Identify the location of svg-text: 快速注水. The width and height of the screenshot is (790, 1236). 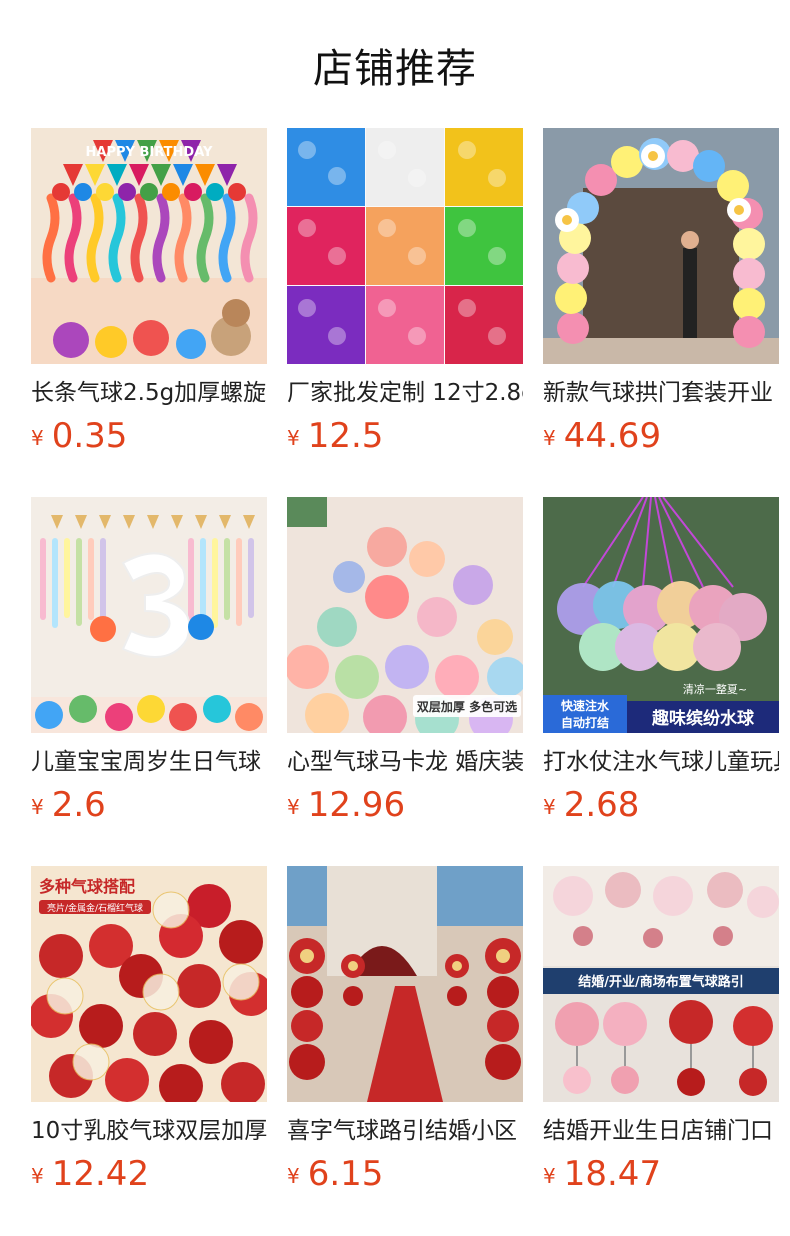
(585, 705).